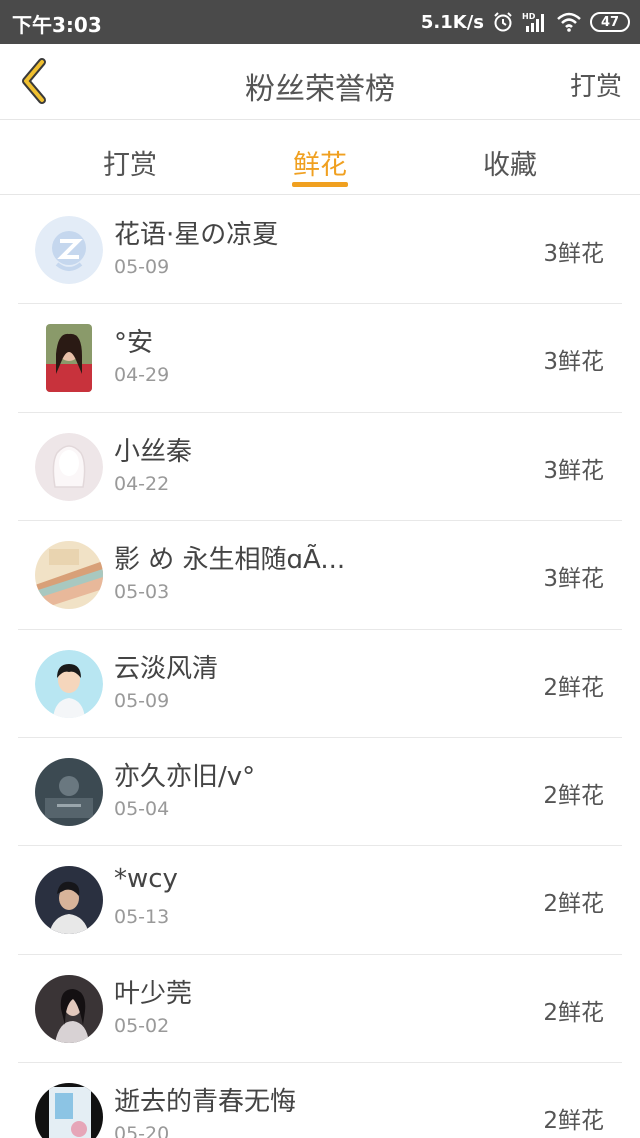 Image resolution: width=640 pixels, height=1138 pixels. I want to click on status-time: 下午3:03, so click(57, 25).